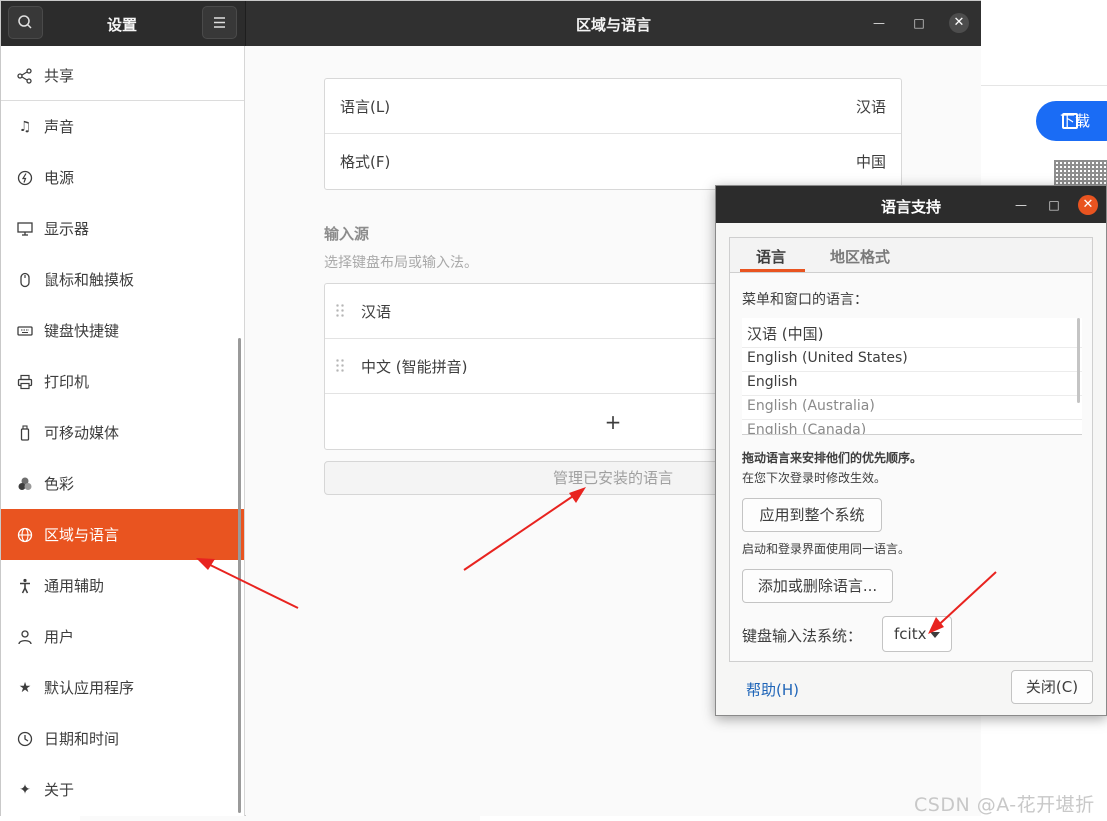 The height and width of the screenshot is (821, 1107). I want to click on help-button: 帮助(H), so click(772, 689).